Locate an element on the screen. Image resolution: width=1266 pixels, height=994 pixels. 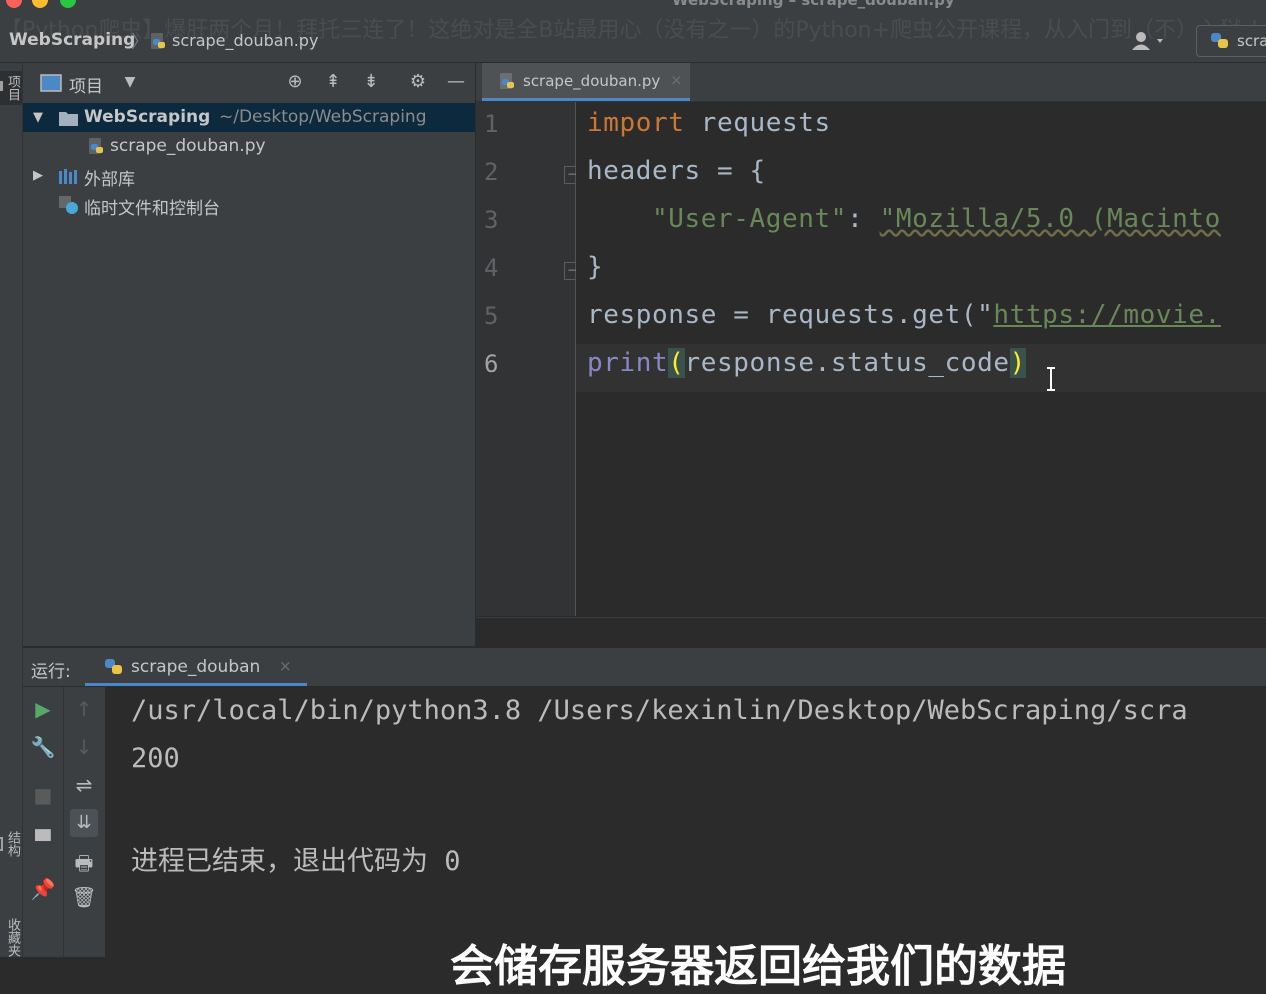
code-line-2: headers = { is located at coordinates (676, 171).